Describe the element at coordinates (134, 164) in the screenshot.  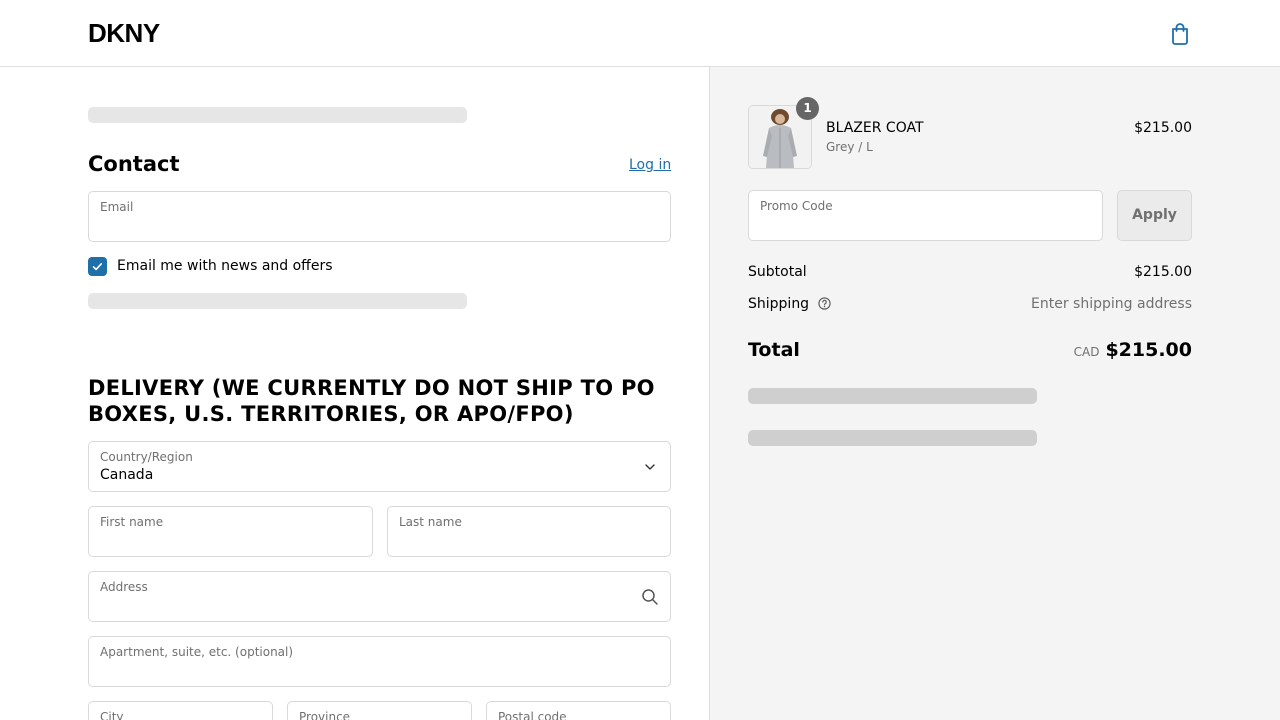
I see `contact-title: Contact` at that location.